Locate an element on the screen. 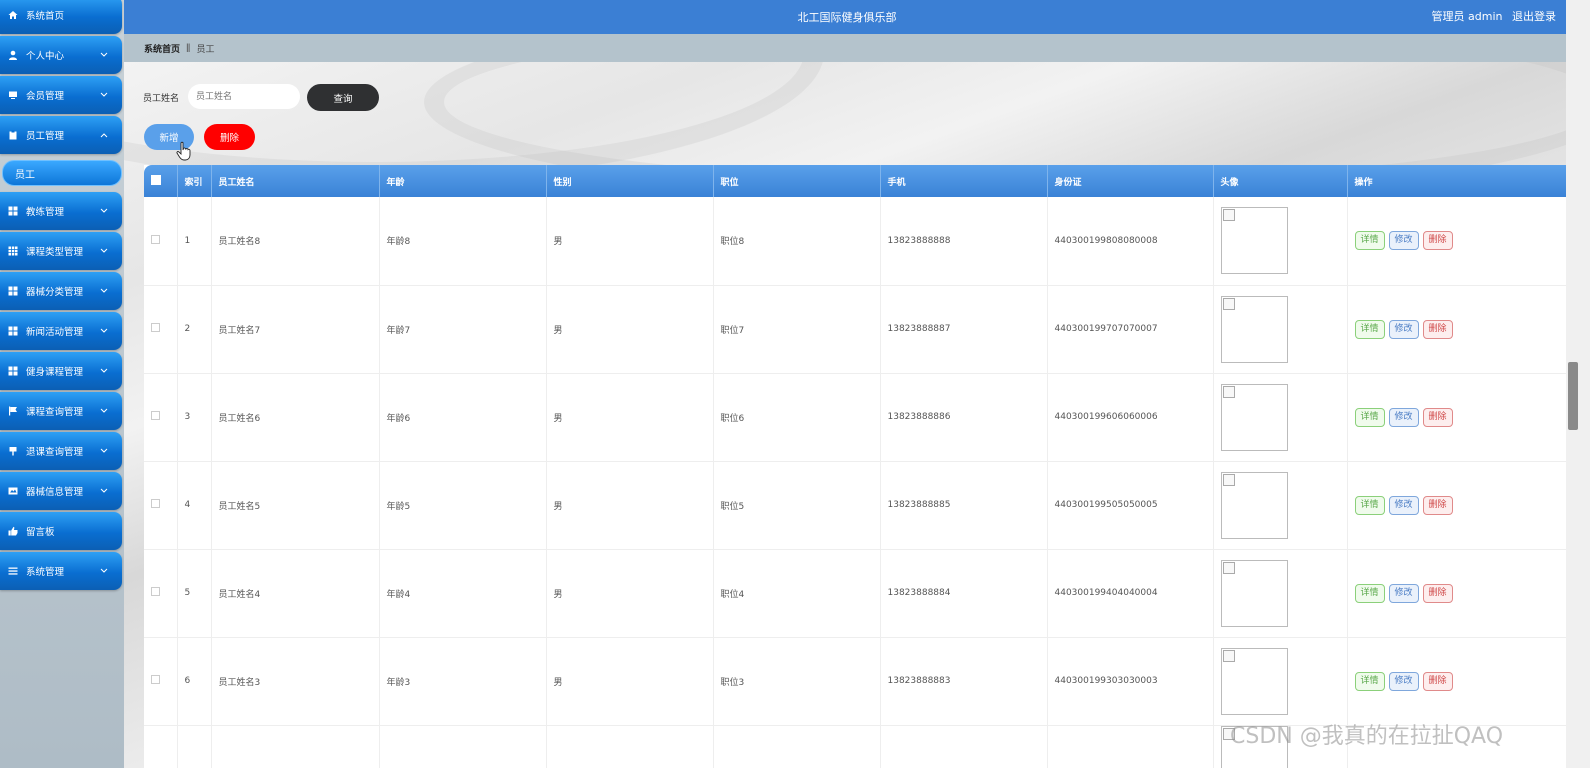  age-cell: 年龄7 is located at coordinates (463, 329).